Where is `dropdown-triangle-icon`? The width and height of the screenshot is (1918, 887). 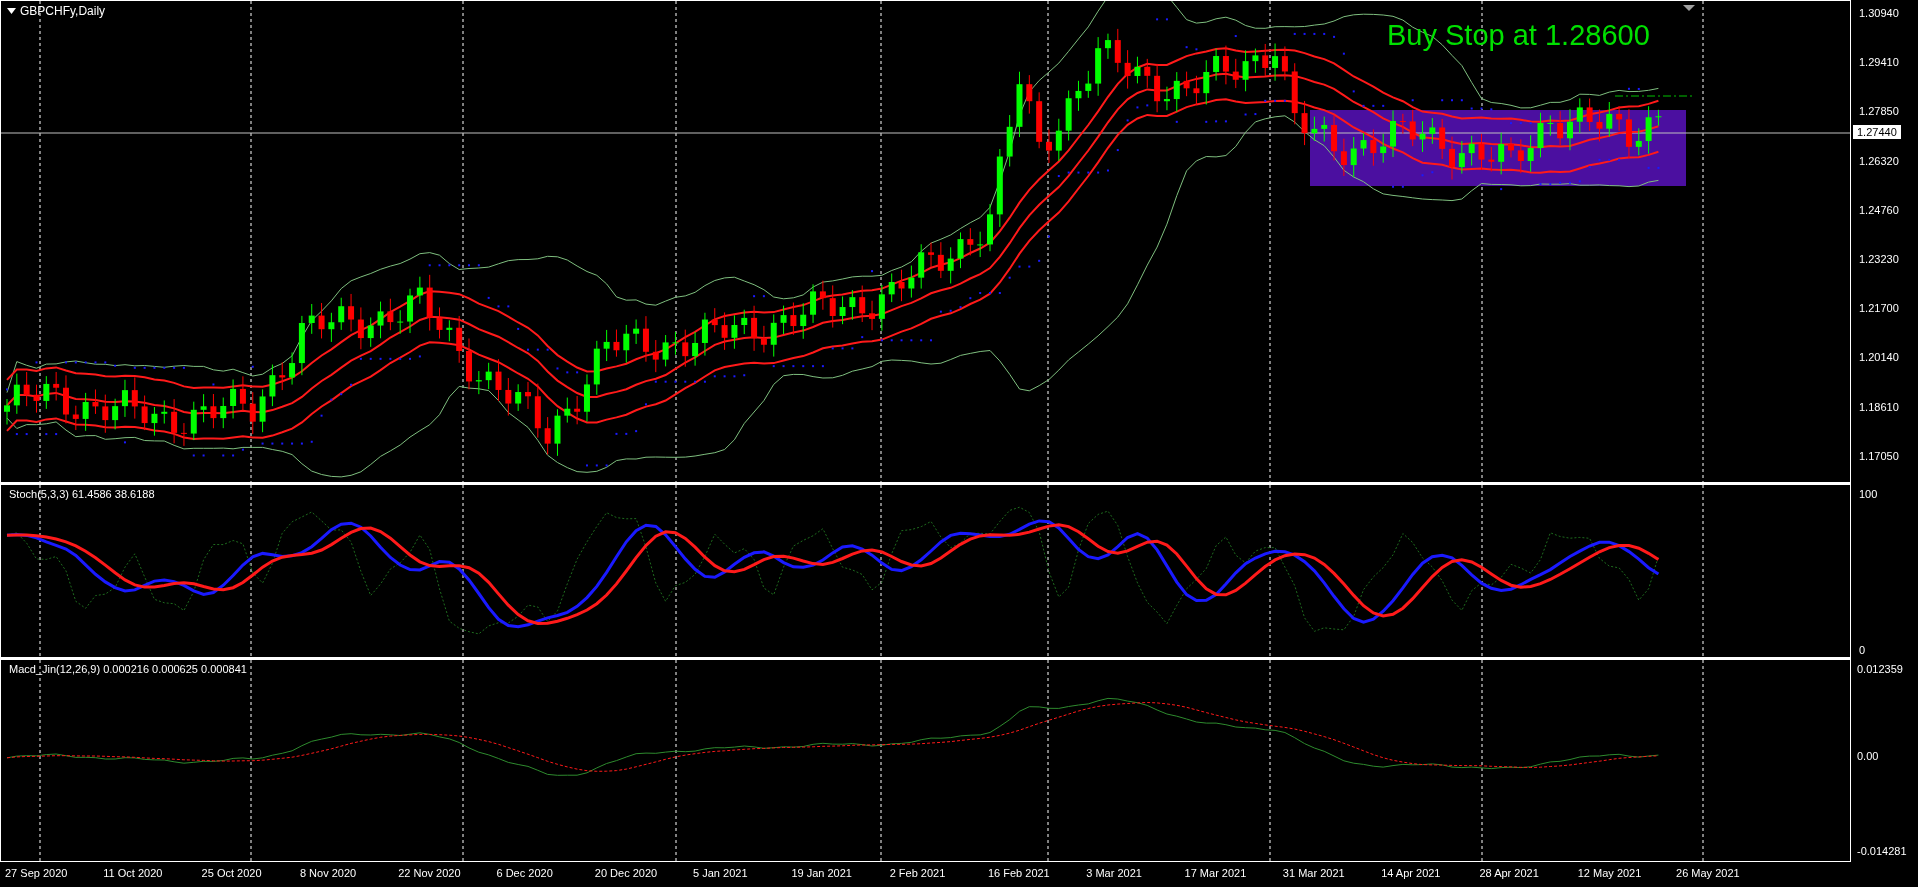
dropdown-triangle-icon is located at coordinates (11, 11).